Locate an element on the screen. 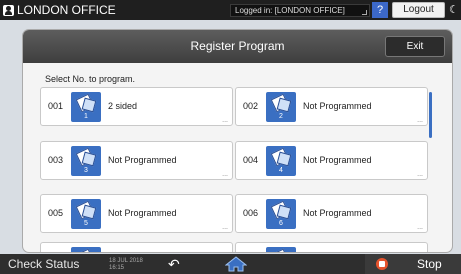  logged-in-status: Logged in: [LONDON OFFICE] is located at coordinates (300, 10).